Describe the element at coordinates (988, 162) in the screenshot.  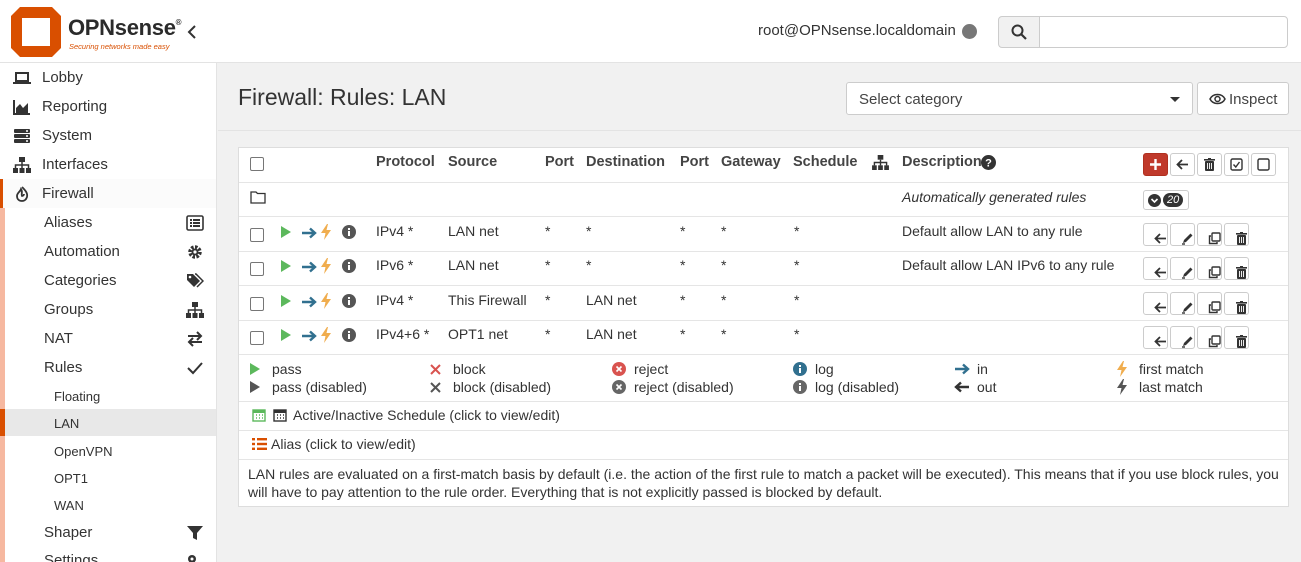
I see `help-icon: ?` at that location.